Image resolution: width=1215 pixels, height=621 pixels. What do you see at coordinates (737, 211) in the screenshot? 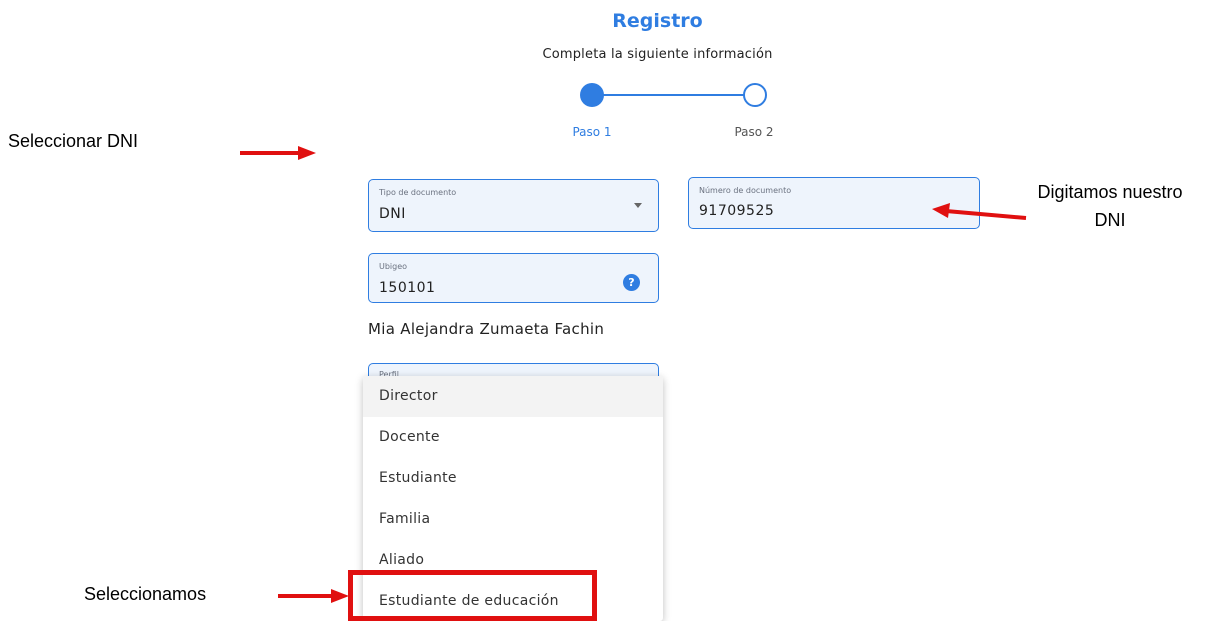
I see `document-number-value: 91709525` at bounding box center [737, 211].